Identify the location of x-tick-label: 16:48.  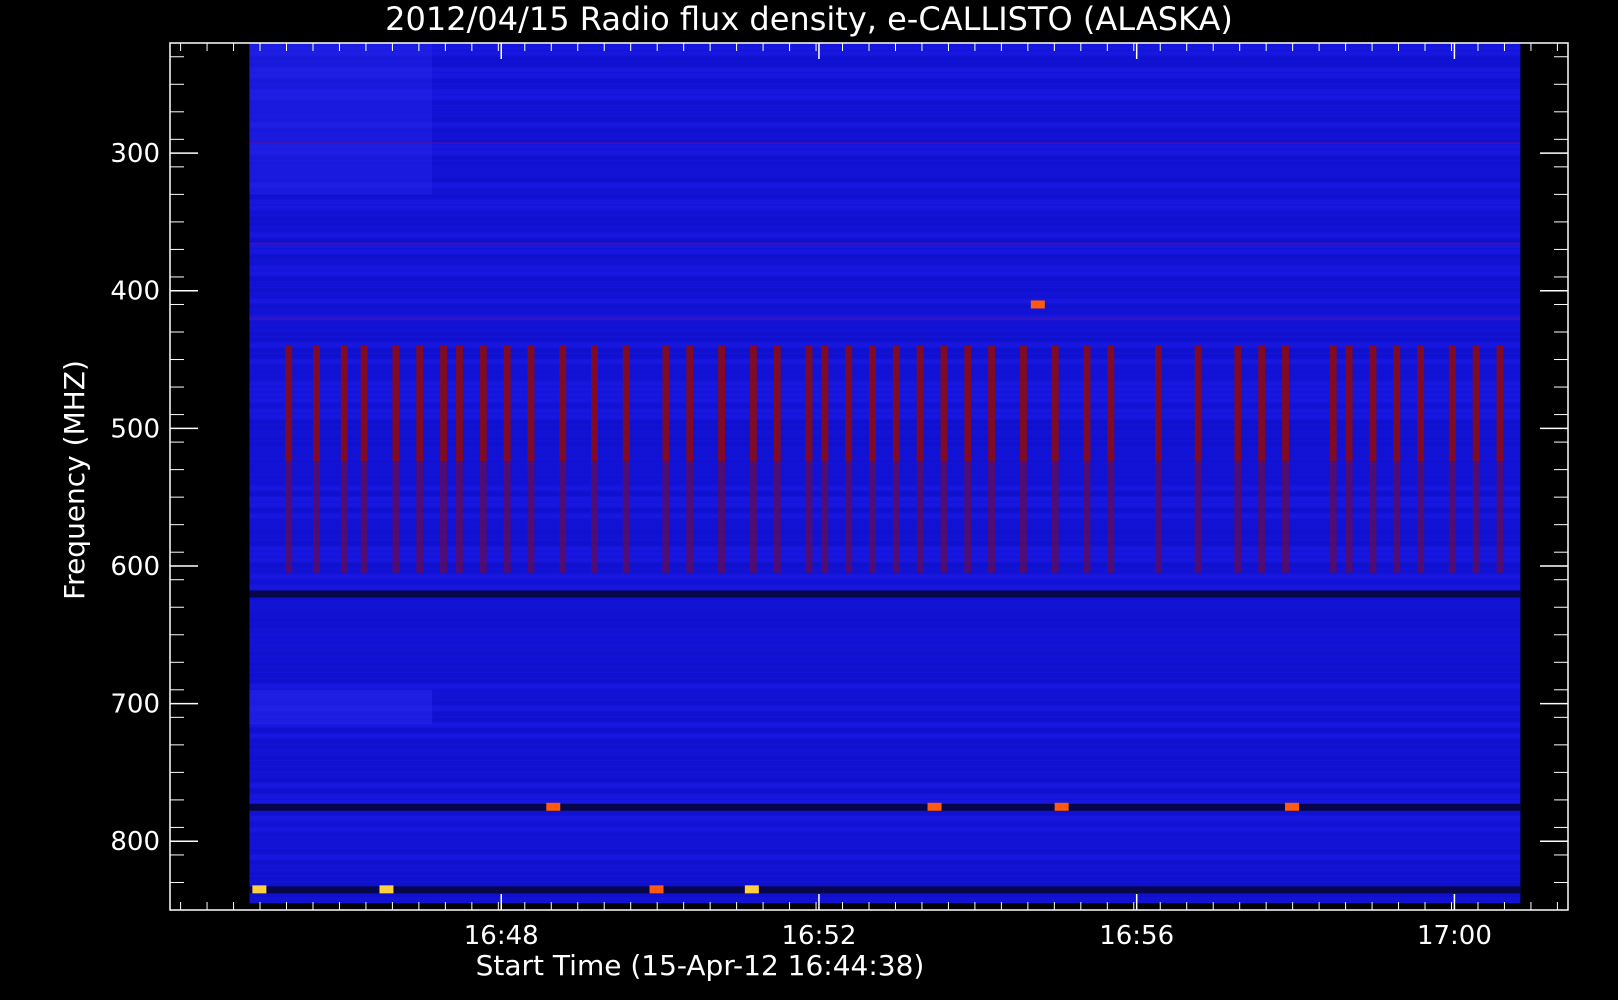
(501, 936).